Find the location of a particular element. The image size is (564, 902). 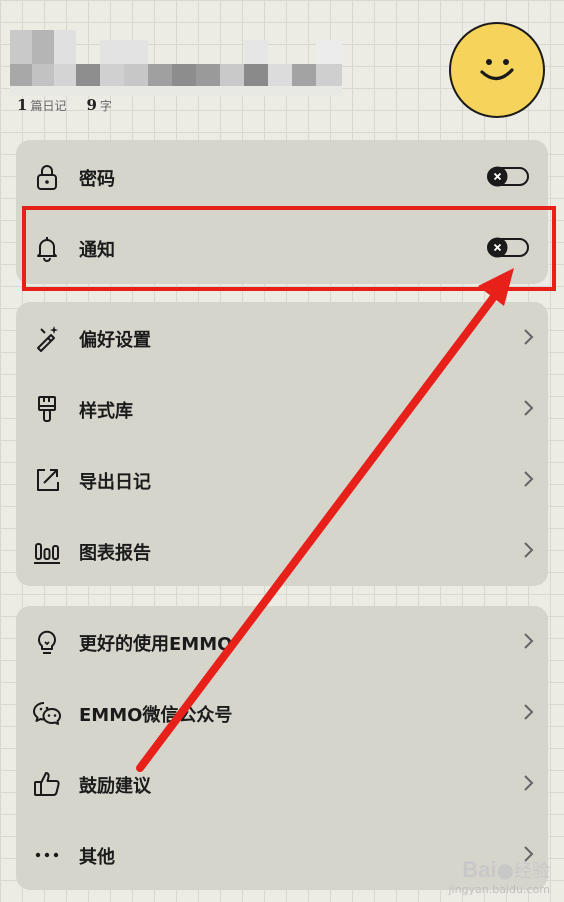

password-label: 密码 is located at coordinates (97, 179).